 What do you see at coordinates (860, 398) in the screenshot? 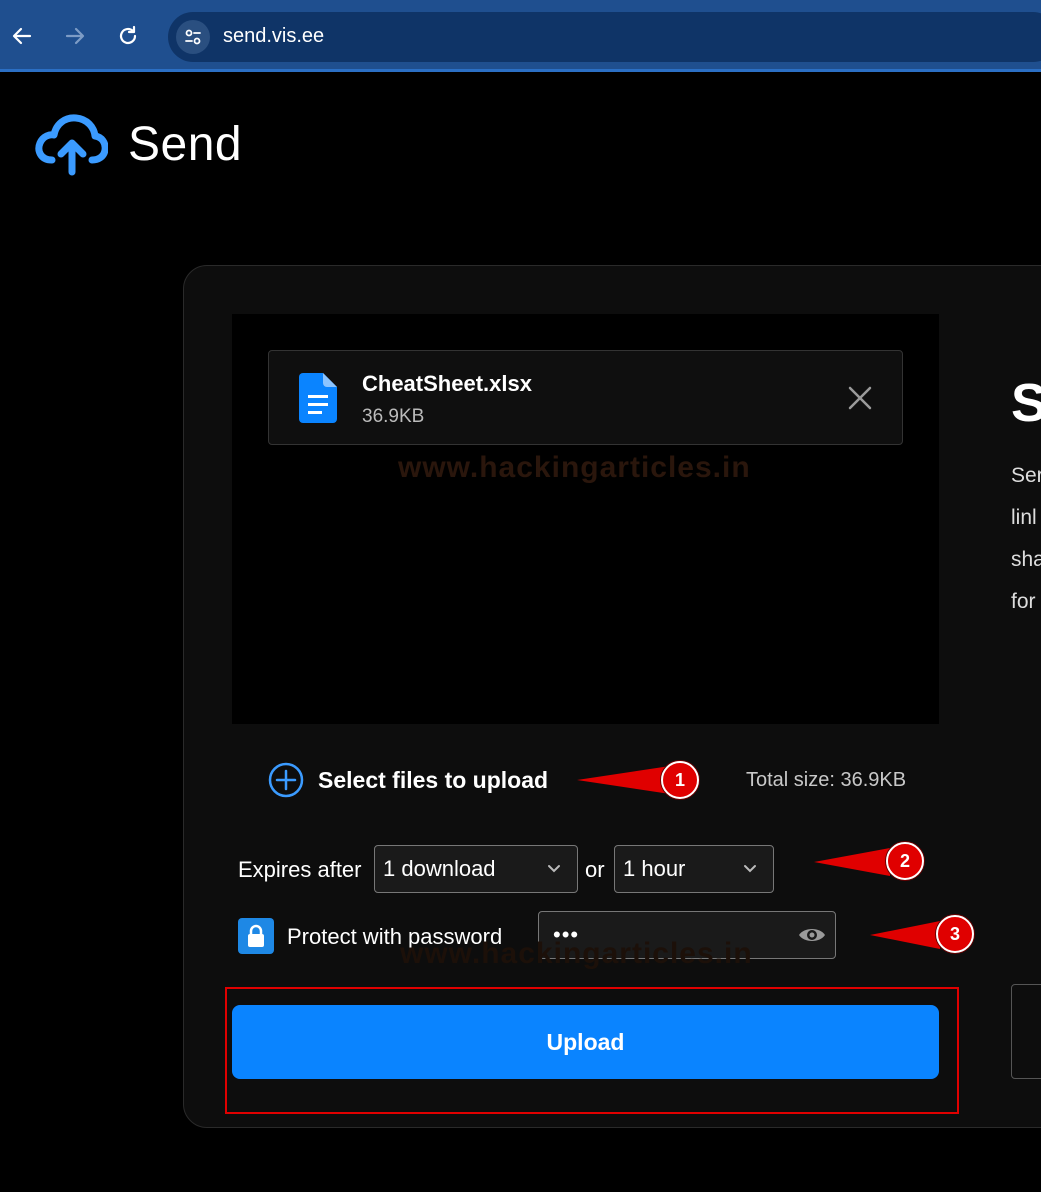
I see `close-icon` at bounding box center [860, 398].